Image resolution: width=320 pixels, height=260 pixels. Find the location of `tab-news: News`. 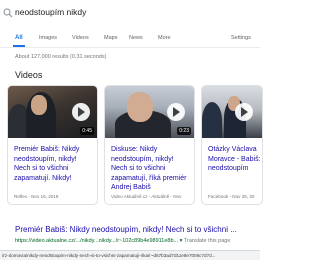

tab-news: News is located at coordinates (136, 38).